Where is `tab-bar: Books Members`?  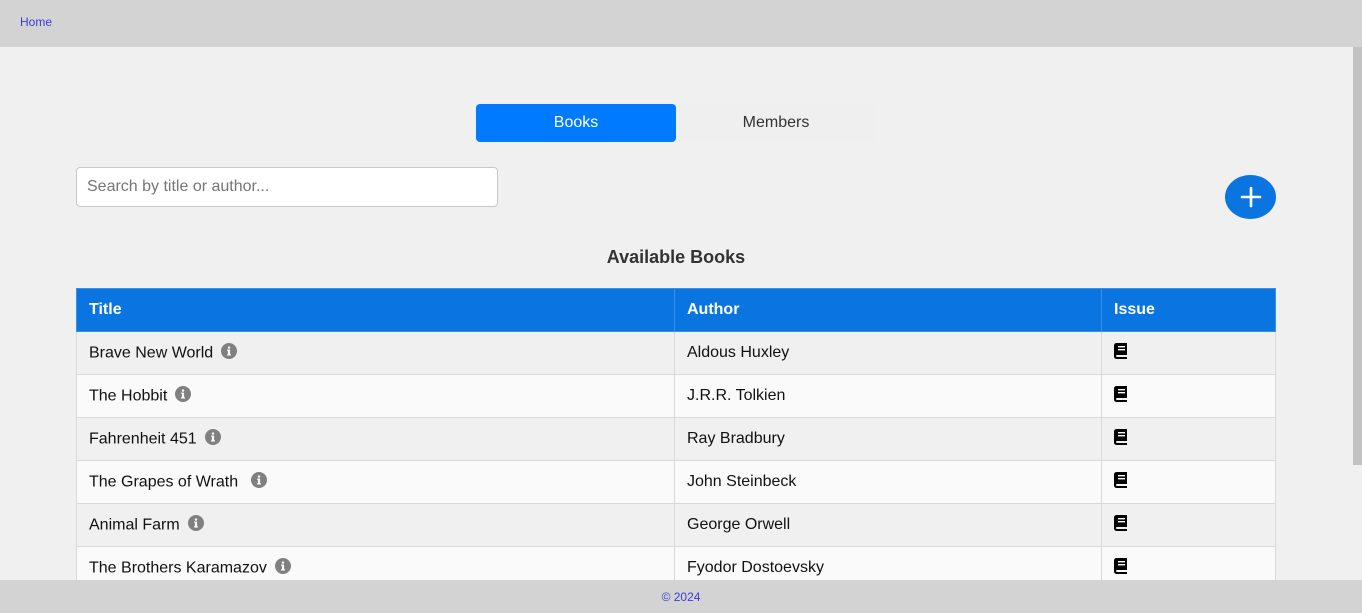 tab-bar: Books Members is located at coordinates (676, 123).